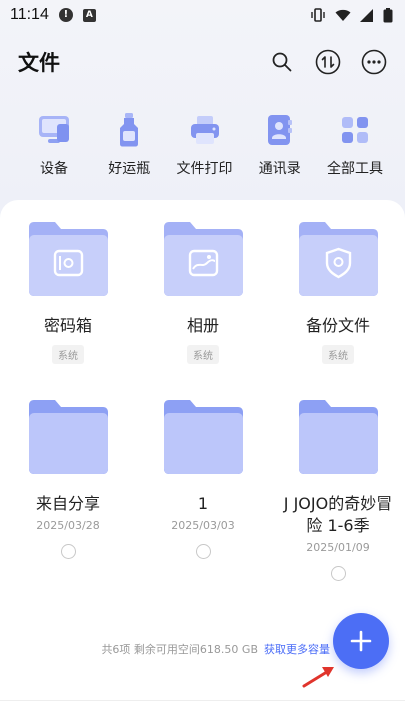 This screenshot has height=720, width=405. Describe the element at coordinates (338, 514) in the screenshot. I see `item-name: J JOJO的奇妙冒险 1-6季` at that location.